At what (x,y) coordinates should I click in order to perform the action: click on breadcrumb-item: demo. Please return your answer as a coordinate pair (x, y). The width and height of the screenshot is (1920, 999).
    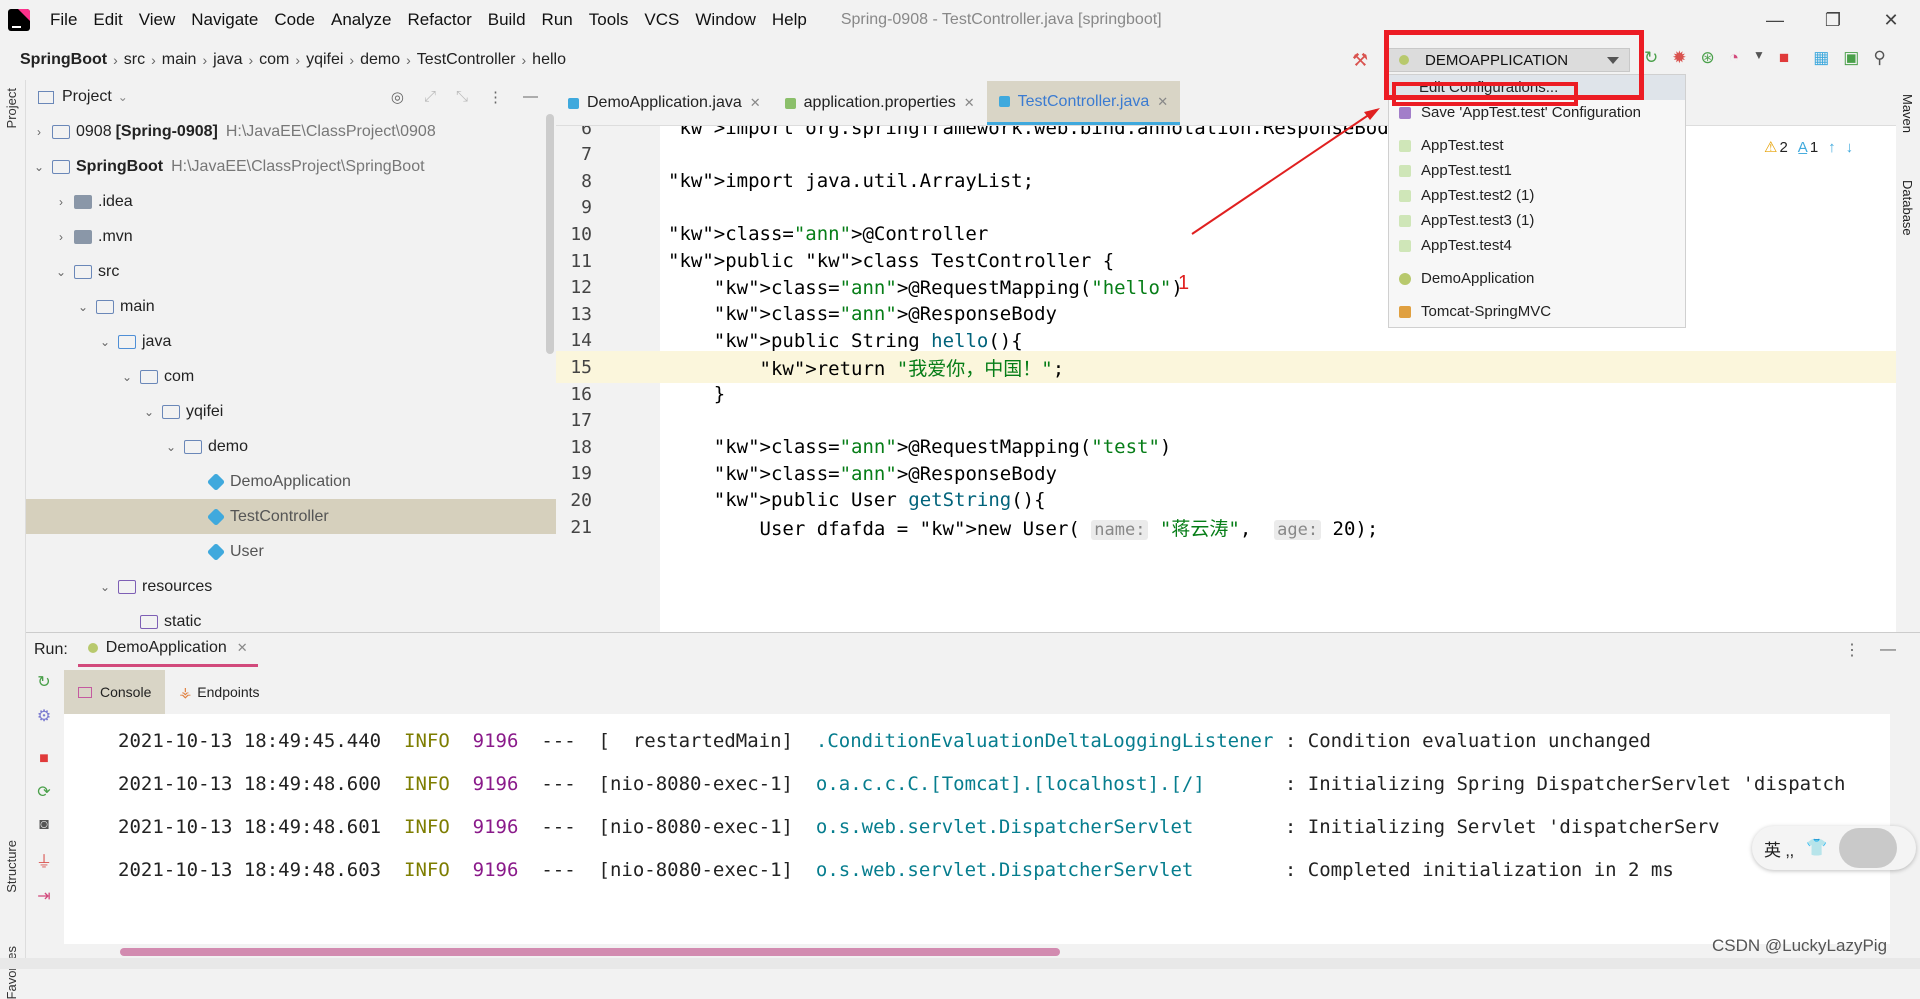
    Looking at the image, I should click on (380, 60).